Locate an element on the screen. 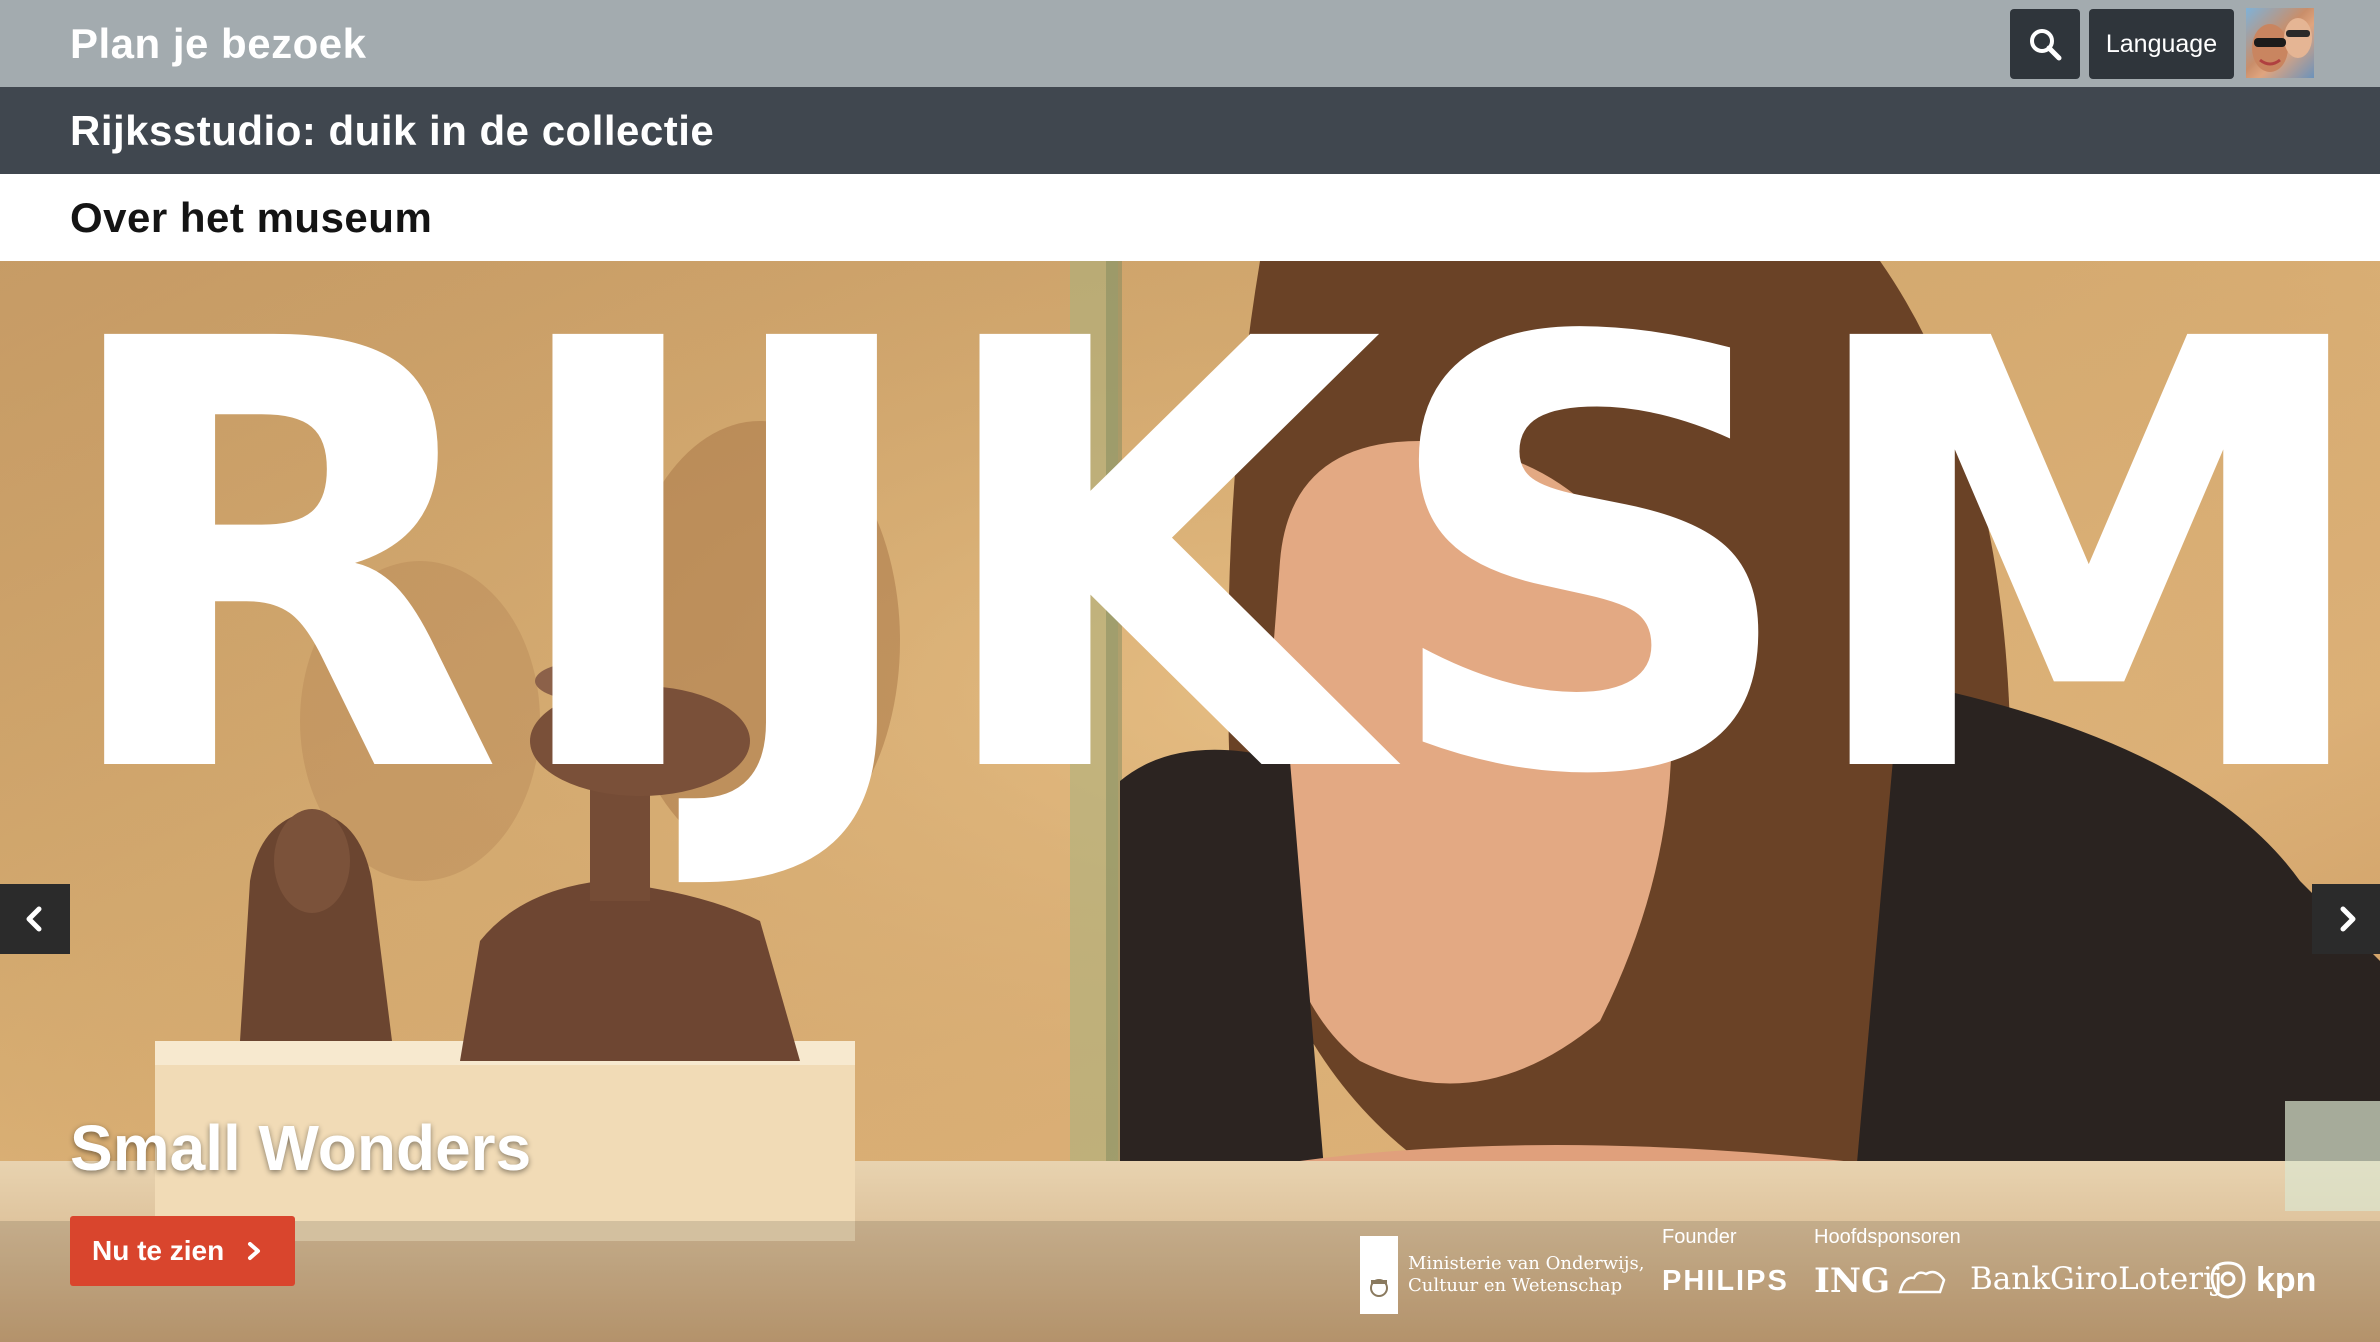  nav-about-museum-label: Over het museum is located at coordinates (251, 217).